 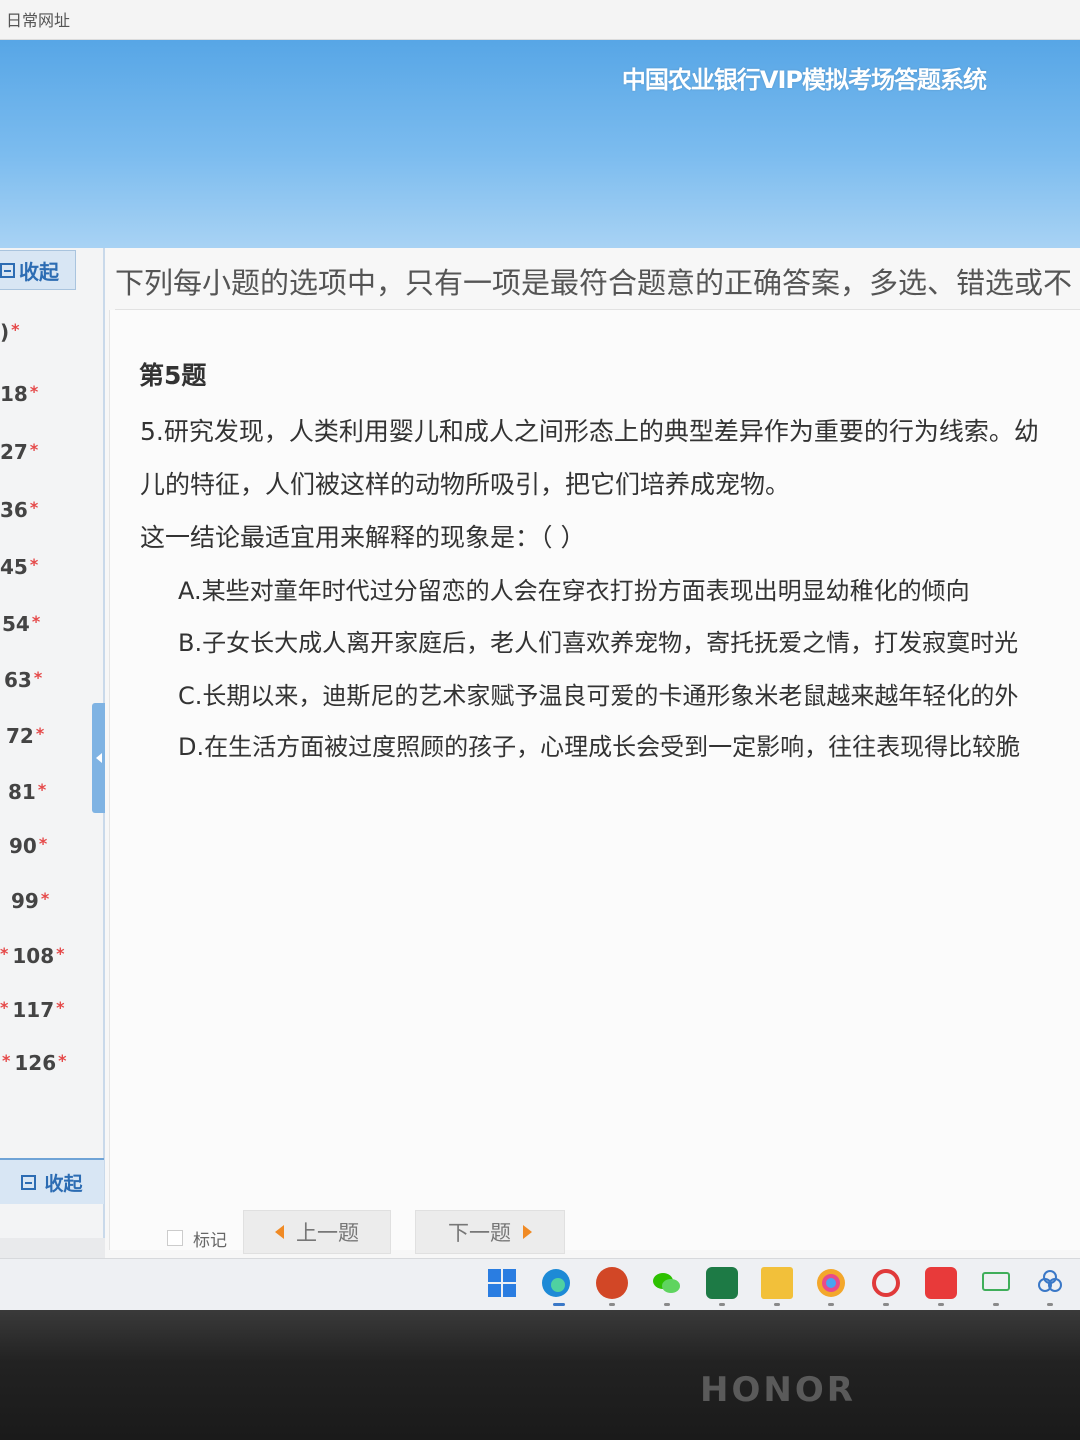 What do you see at coordinates (722, 1283) in the screenshot?
I see `excel-icon` at bounding box center [722, 1283].